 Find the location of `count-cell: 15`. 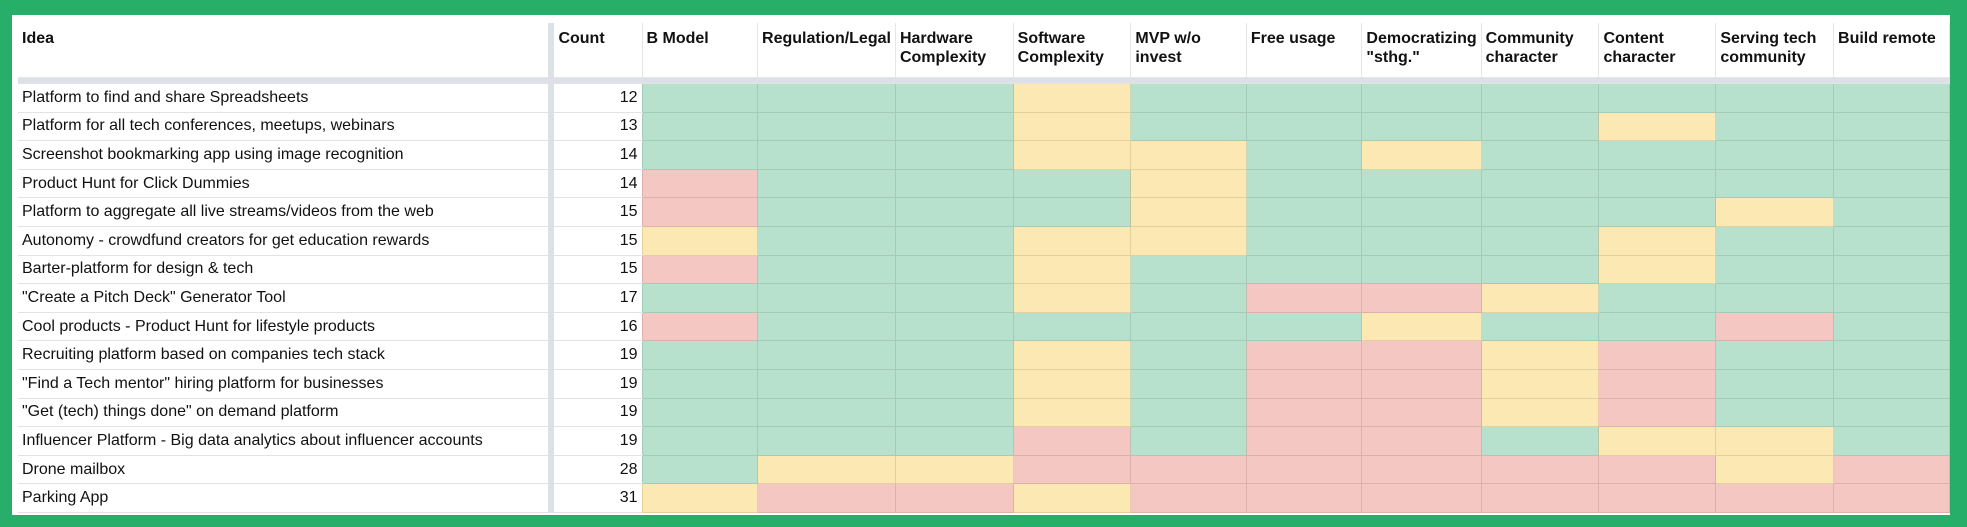

count-cell: 15 is located at coordinates (597, 270).